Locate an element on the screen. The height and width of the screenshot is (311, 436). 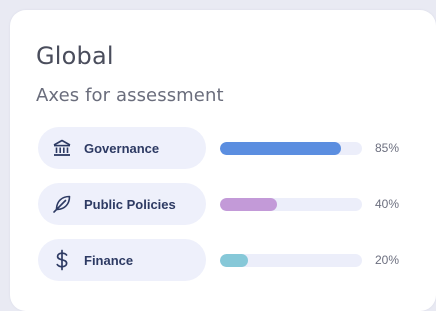
axis-row-public-policies: Public Policies 40% is located at coordinates (228, 204).